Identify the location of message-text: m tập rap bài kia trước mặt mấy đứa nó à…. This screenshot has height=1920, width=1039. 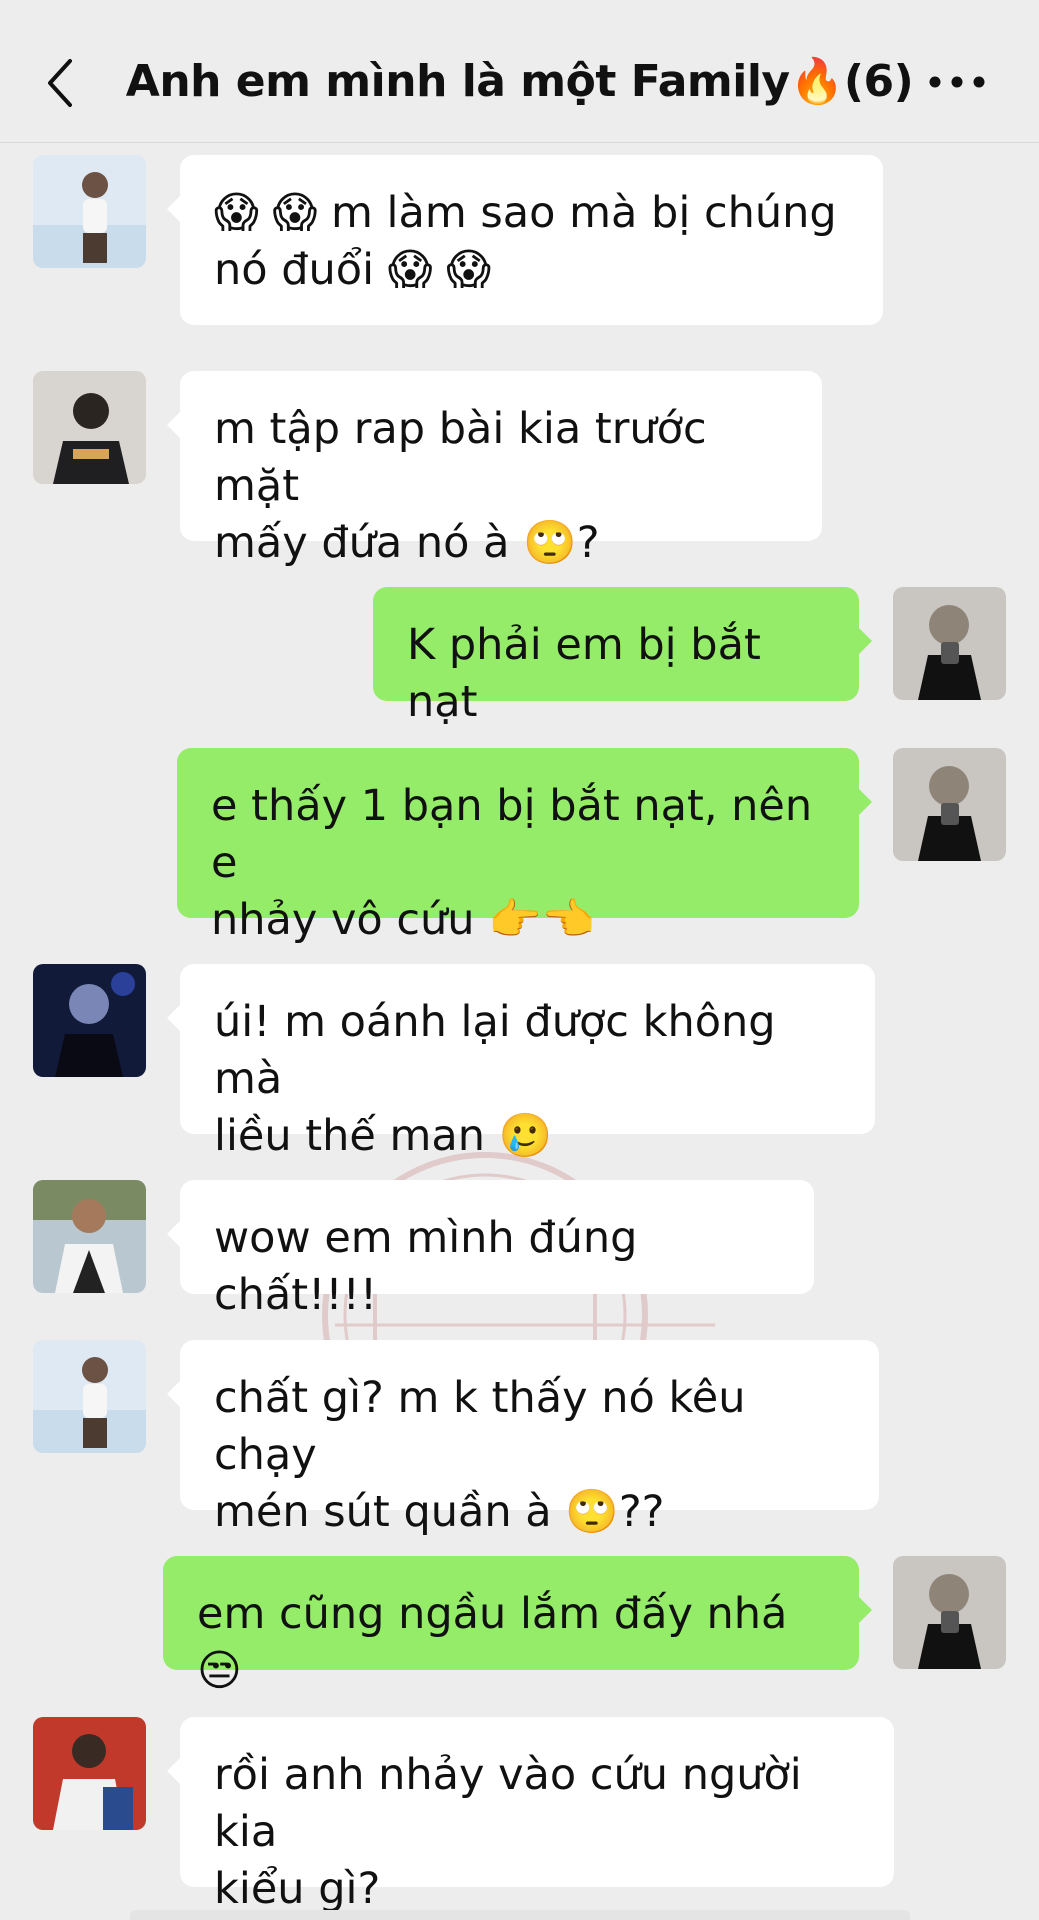
(460, 486).